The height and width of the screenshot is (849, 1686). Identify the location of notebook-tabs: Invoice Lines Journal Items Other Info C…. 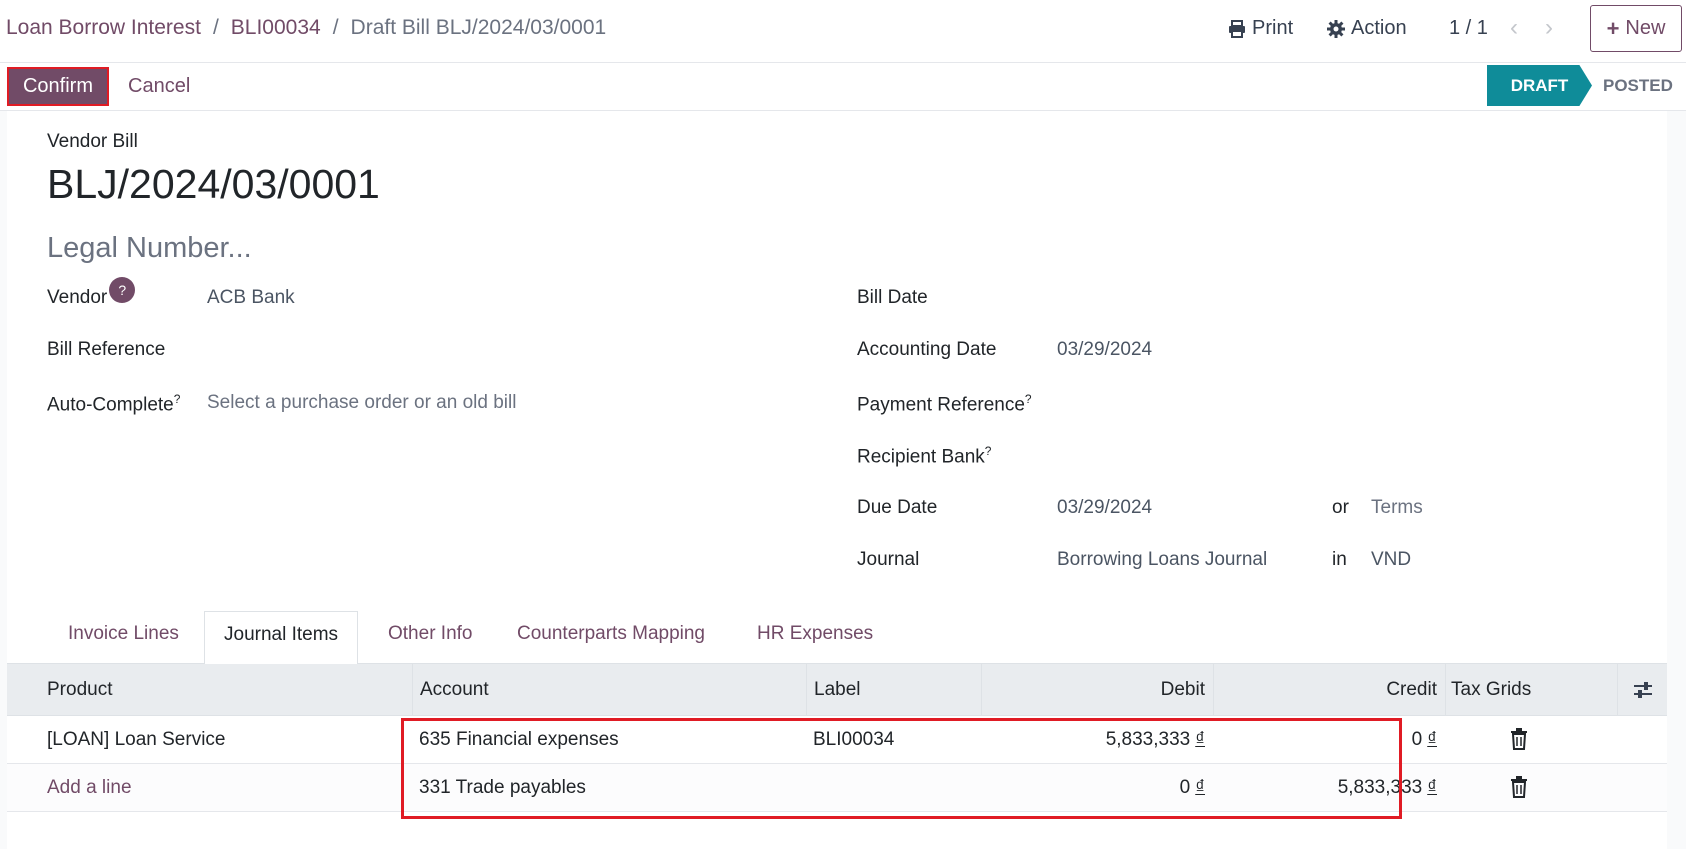
(837, 638).